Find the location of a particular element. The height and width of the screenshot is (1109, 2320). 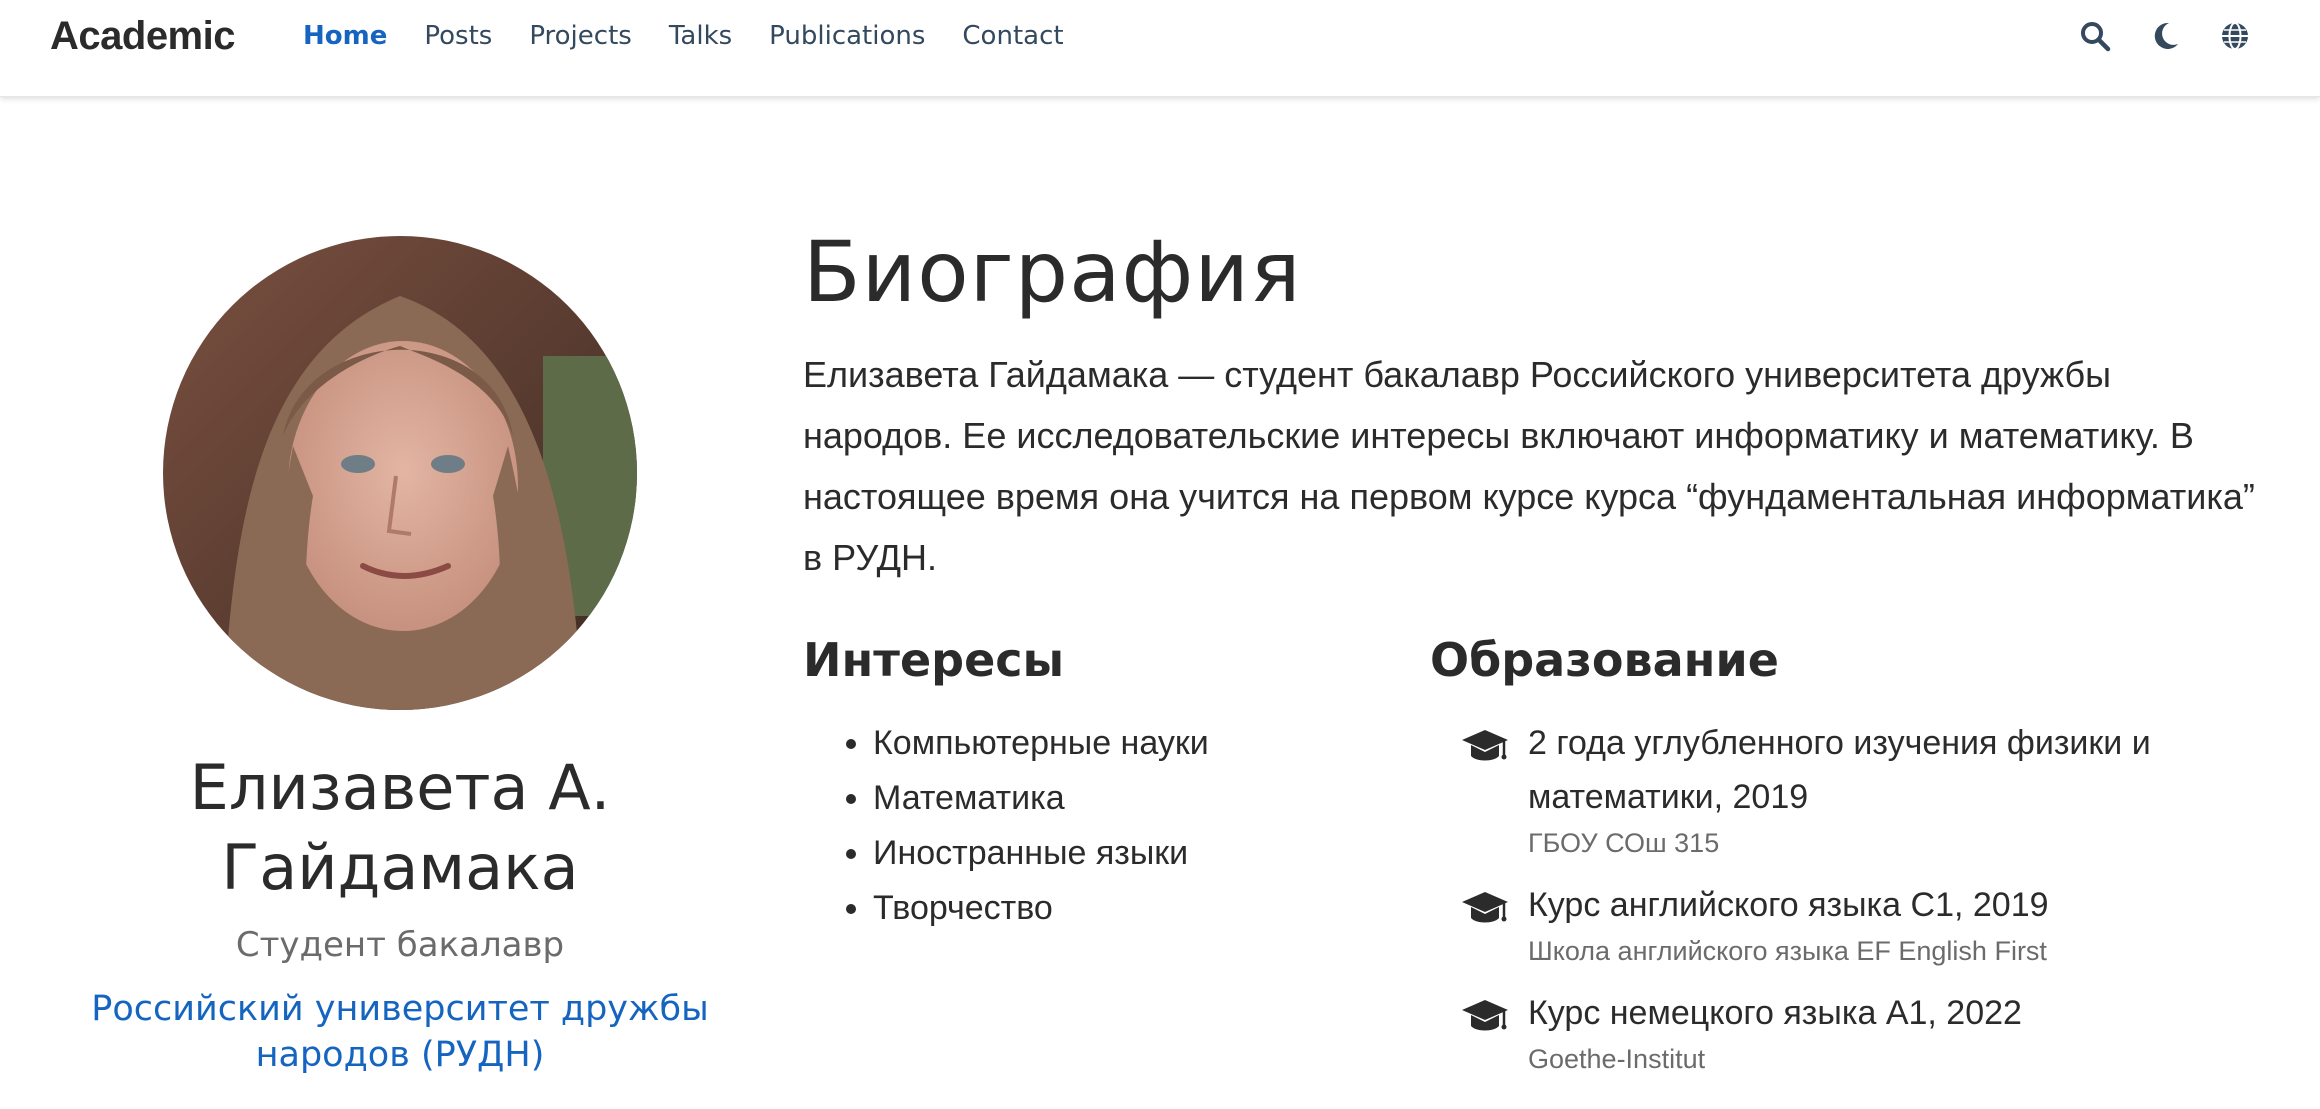

interest-label: Творчество is located at coordinates (963, 908).